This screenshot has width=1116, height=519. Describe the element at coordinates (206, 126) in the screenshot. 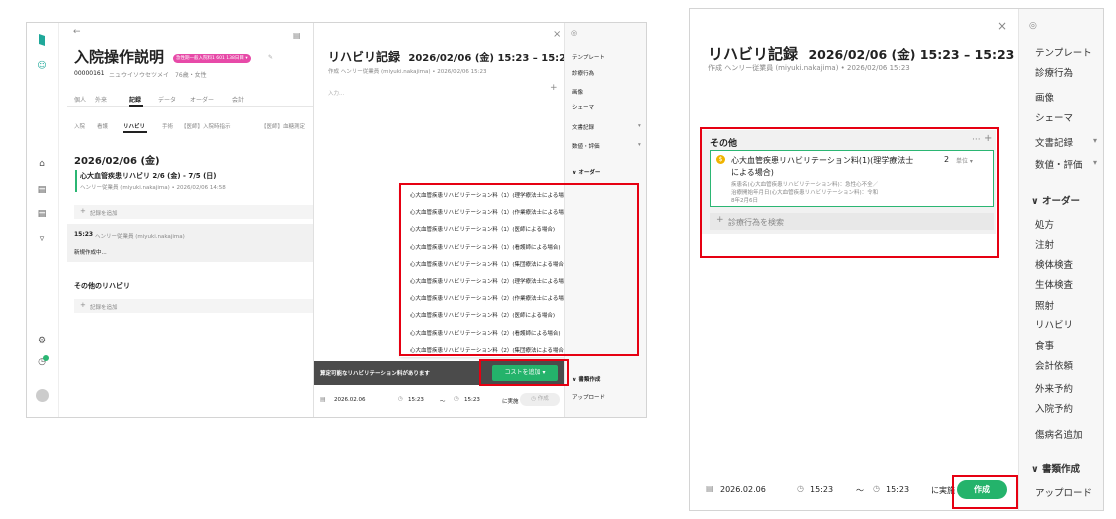

I see `subtab-4: 【医師】入院時指示` at that location.